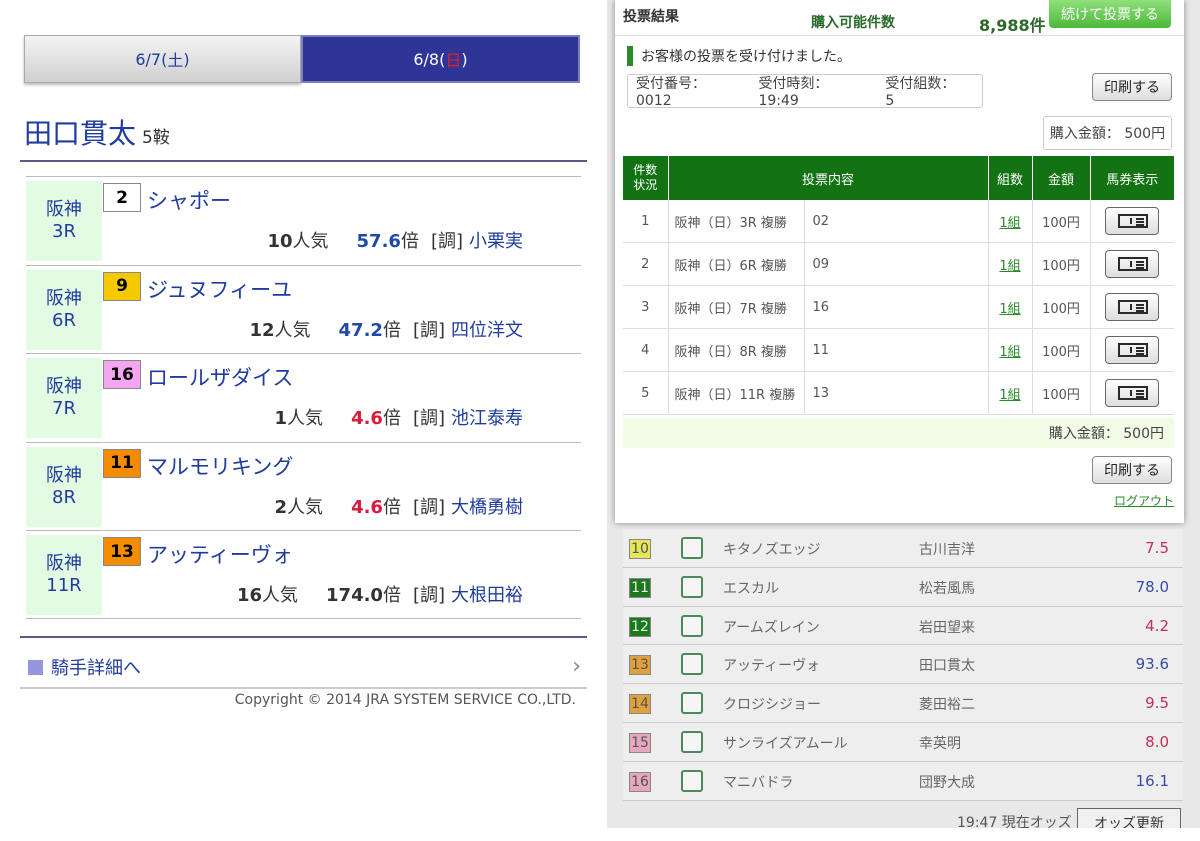  I want to click on bet-row: 1 阪神（日）3R 複勝 02 1組 100円, so click(898, 222).